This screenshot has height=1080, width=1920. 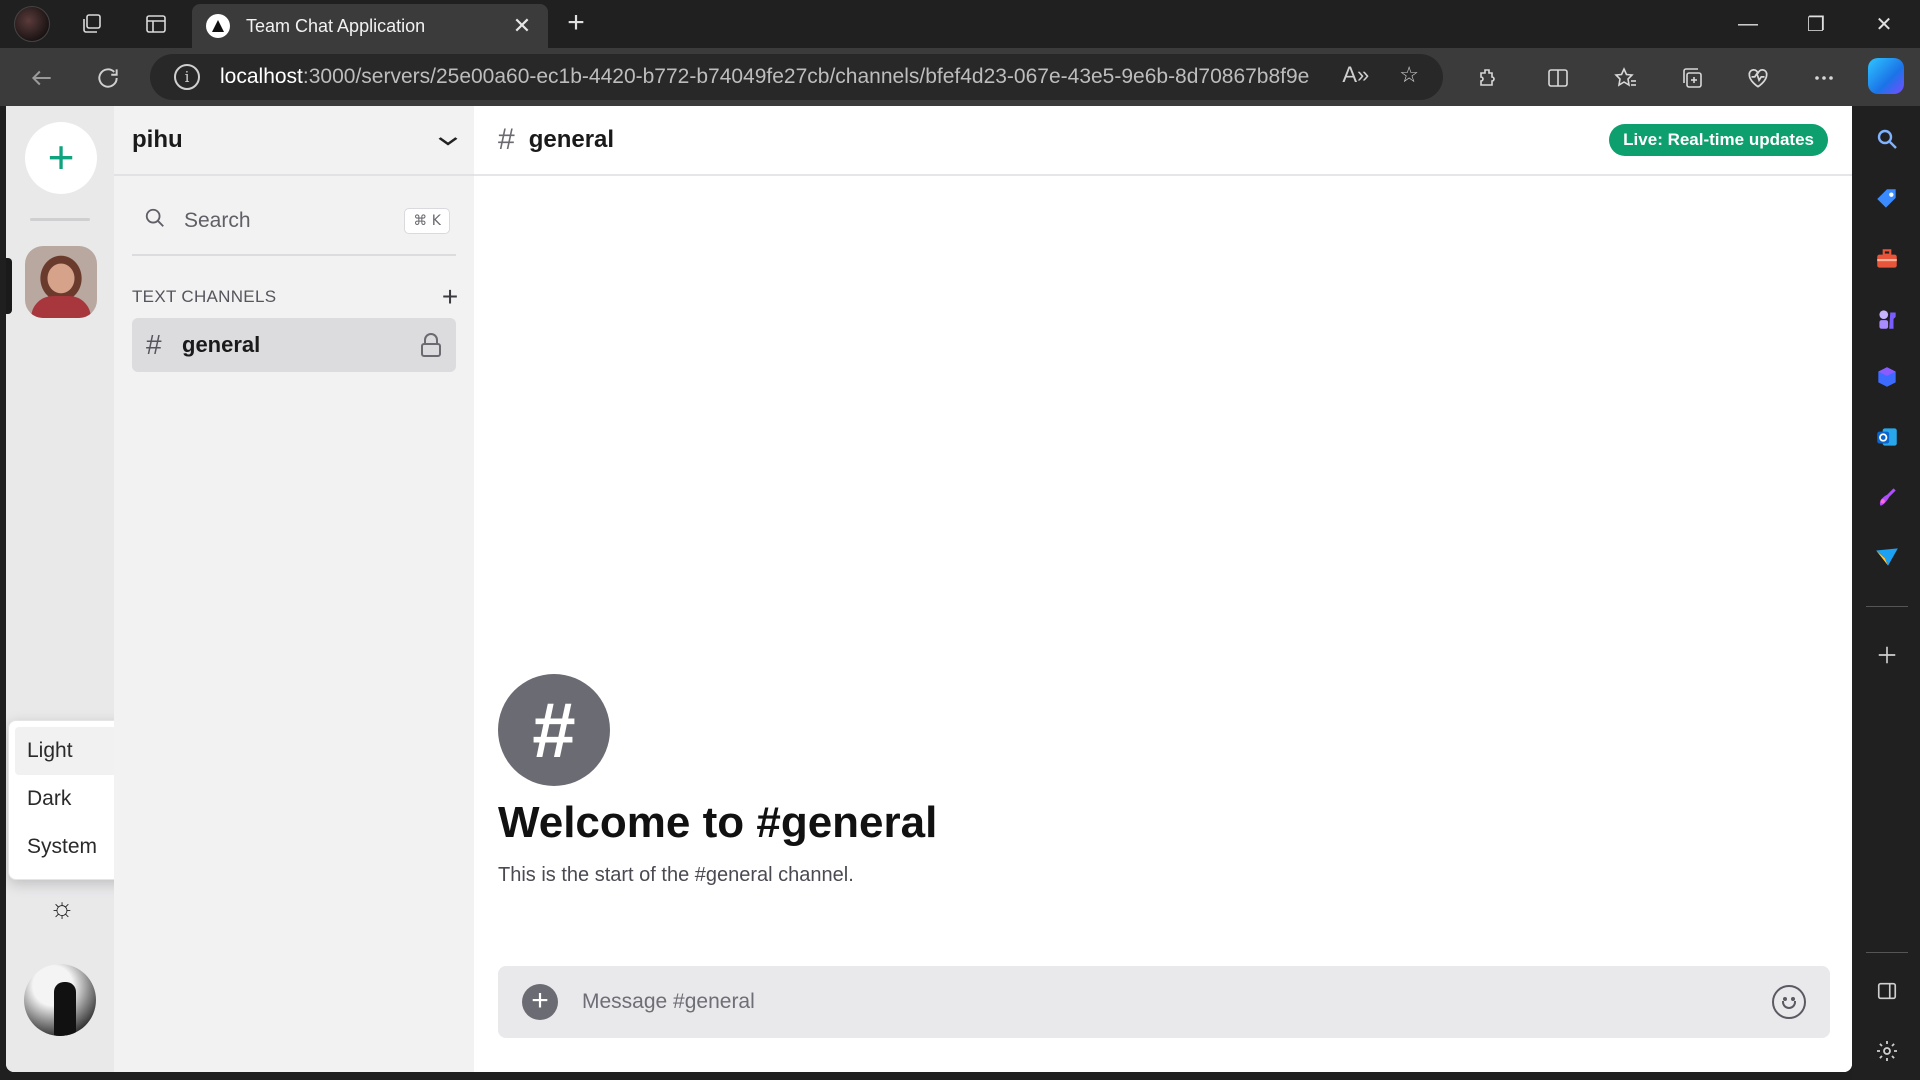 What do you see at coordinates (156, 24) in the screenshot?
I see `vertical-tabs-icon` at bounding box center [156, 24].